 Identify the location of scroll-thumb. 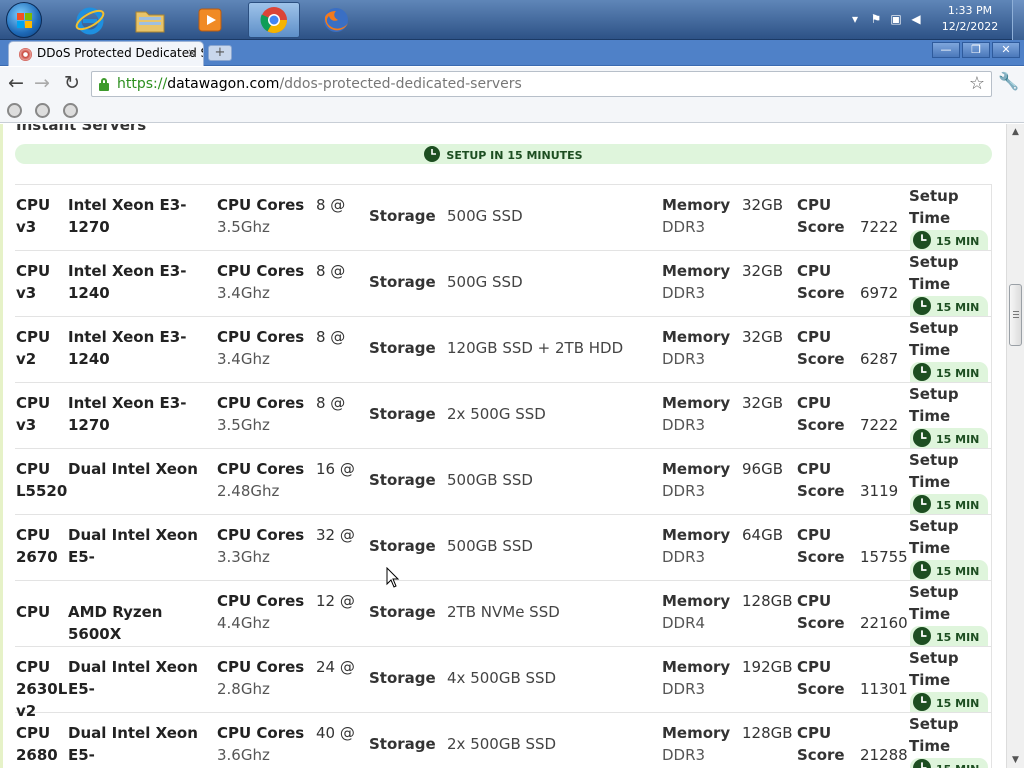
(1015, 315).